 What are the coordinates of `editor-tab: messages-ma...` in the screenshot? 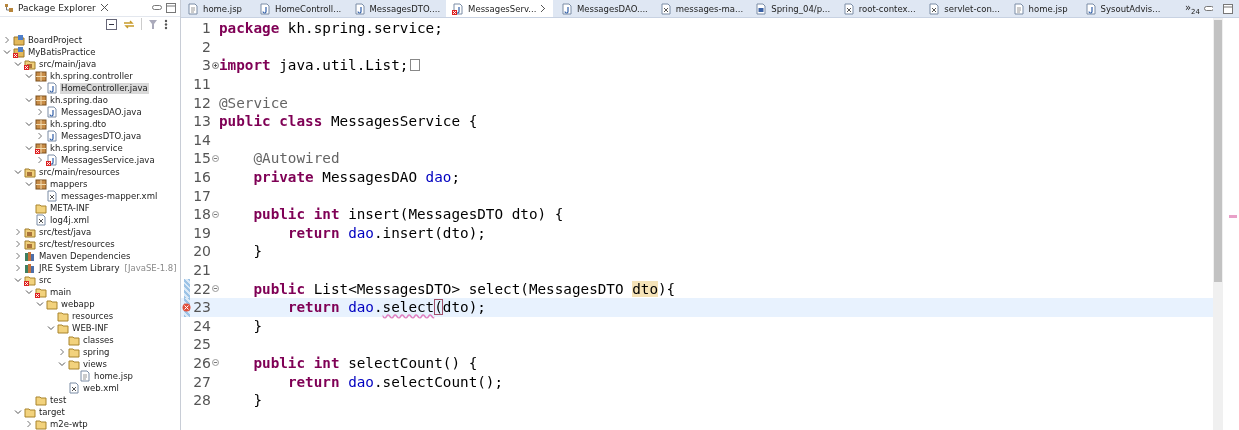 It's located at (700, 8).